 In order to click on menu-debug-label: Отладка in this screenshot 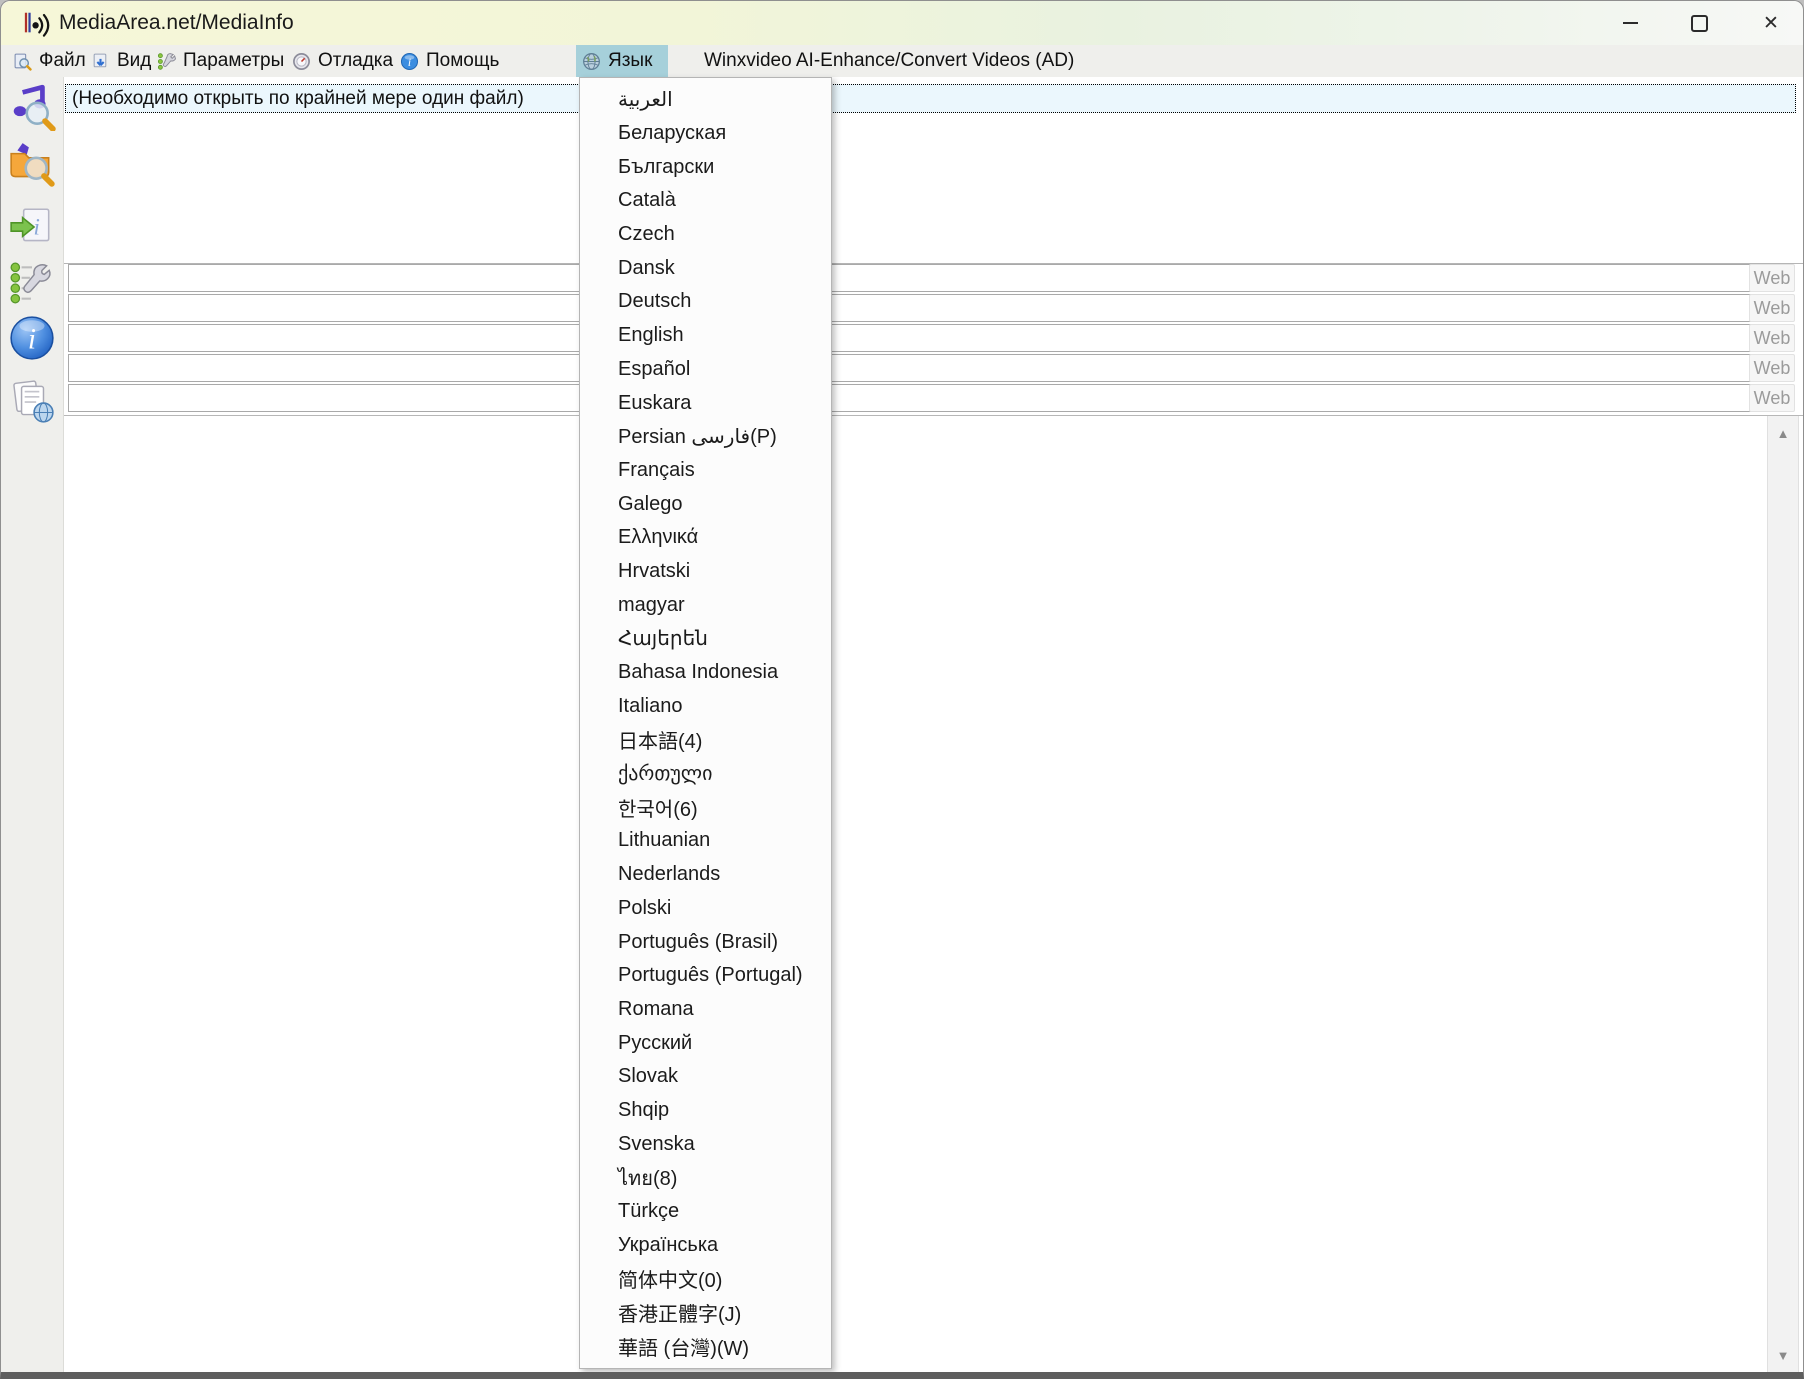, I will do `click(356, 60)`.